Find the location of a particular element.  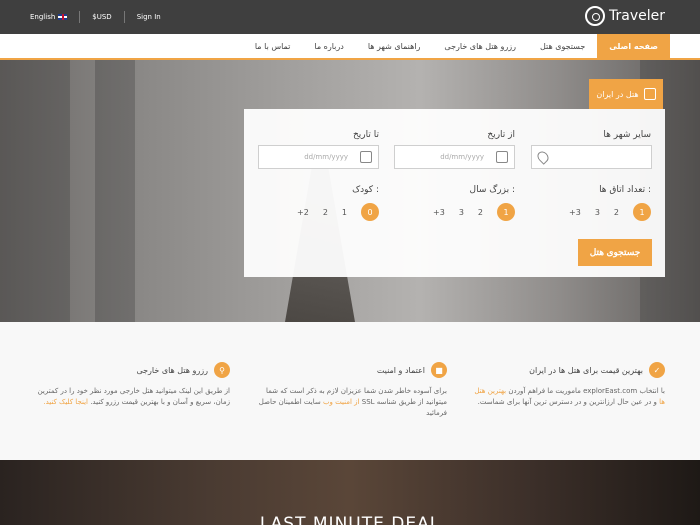

tab-label: هتل در ایران is located at coordinates (617, 94).